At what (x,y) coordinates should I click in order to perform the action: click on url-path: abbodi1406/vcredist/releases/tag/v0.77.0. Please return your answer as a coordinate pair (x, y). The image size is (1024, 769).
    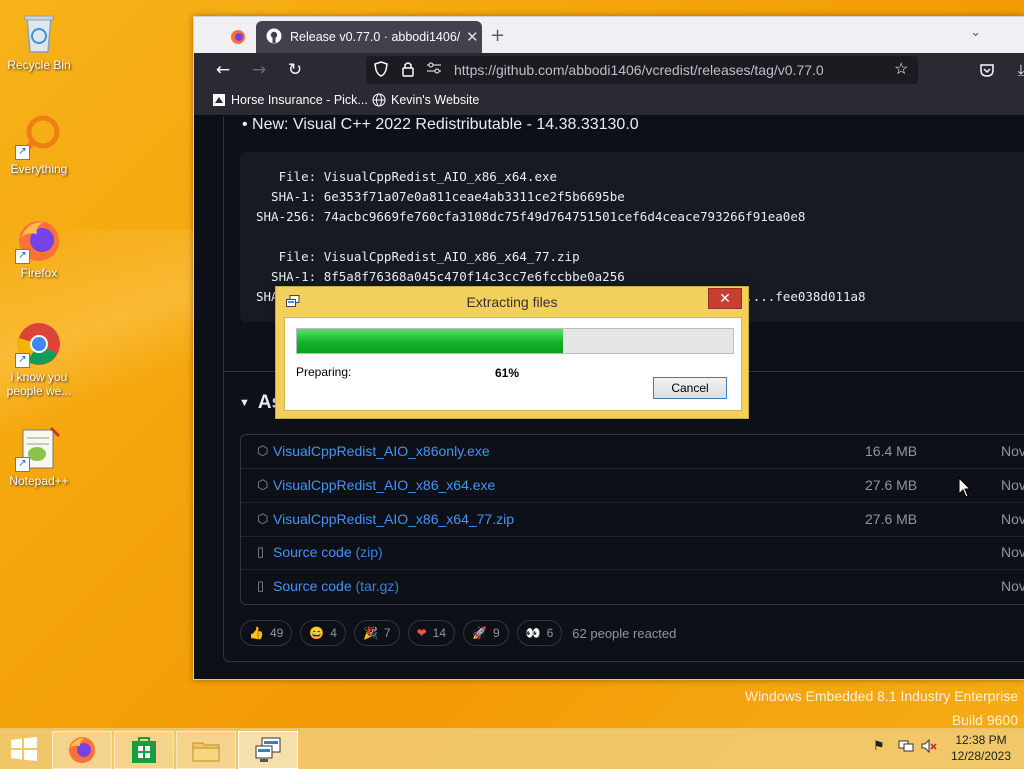
    Looking at the image, I should click on (696, 70).